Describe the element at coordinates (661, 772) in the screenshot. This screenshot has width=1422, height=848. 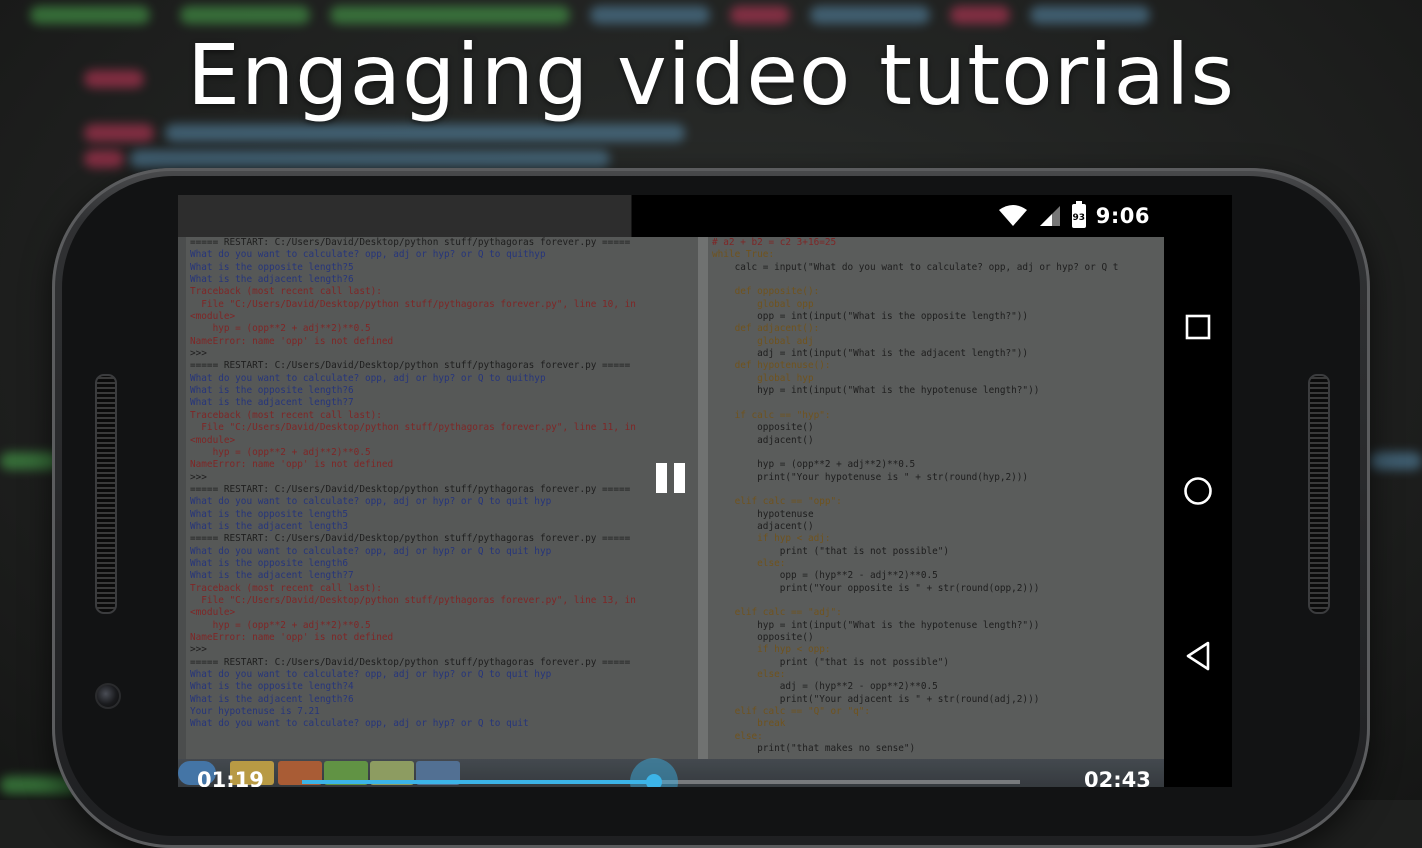
I see `seek-bar` at that location.